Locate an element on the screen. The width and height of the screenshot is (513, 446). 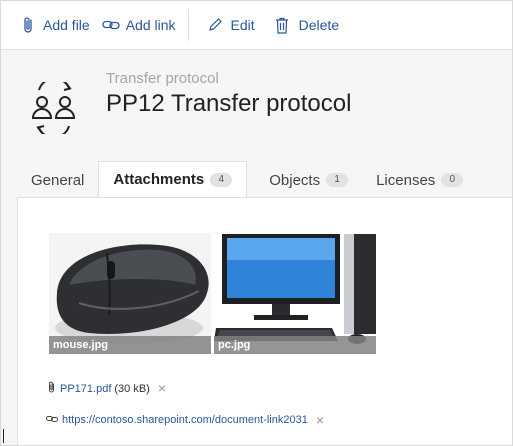
tab-licenses-label: Licenses is located at coordinates (406, 180).